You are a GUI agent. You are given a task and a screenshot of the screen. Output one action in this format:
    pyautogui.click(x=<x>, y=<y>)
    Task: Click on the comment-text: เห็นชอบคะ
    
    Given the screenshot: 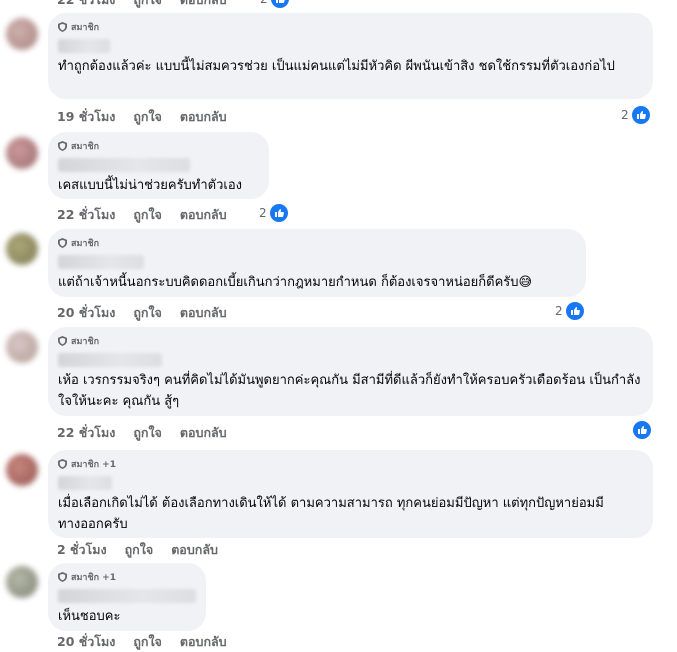 What is the action you would take?
    pyautogui.click(x=89, y=616)
    